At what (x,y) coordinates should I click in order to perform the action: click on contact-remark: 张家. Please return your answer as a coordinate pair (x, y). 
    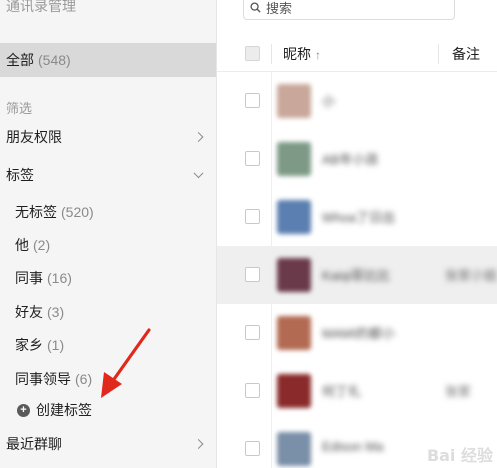
    Looking at the image, I should click on (458, 391).